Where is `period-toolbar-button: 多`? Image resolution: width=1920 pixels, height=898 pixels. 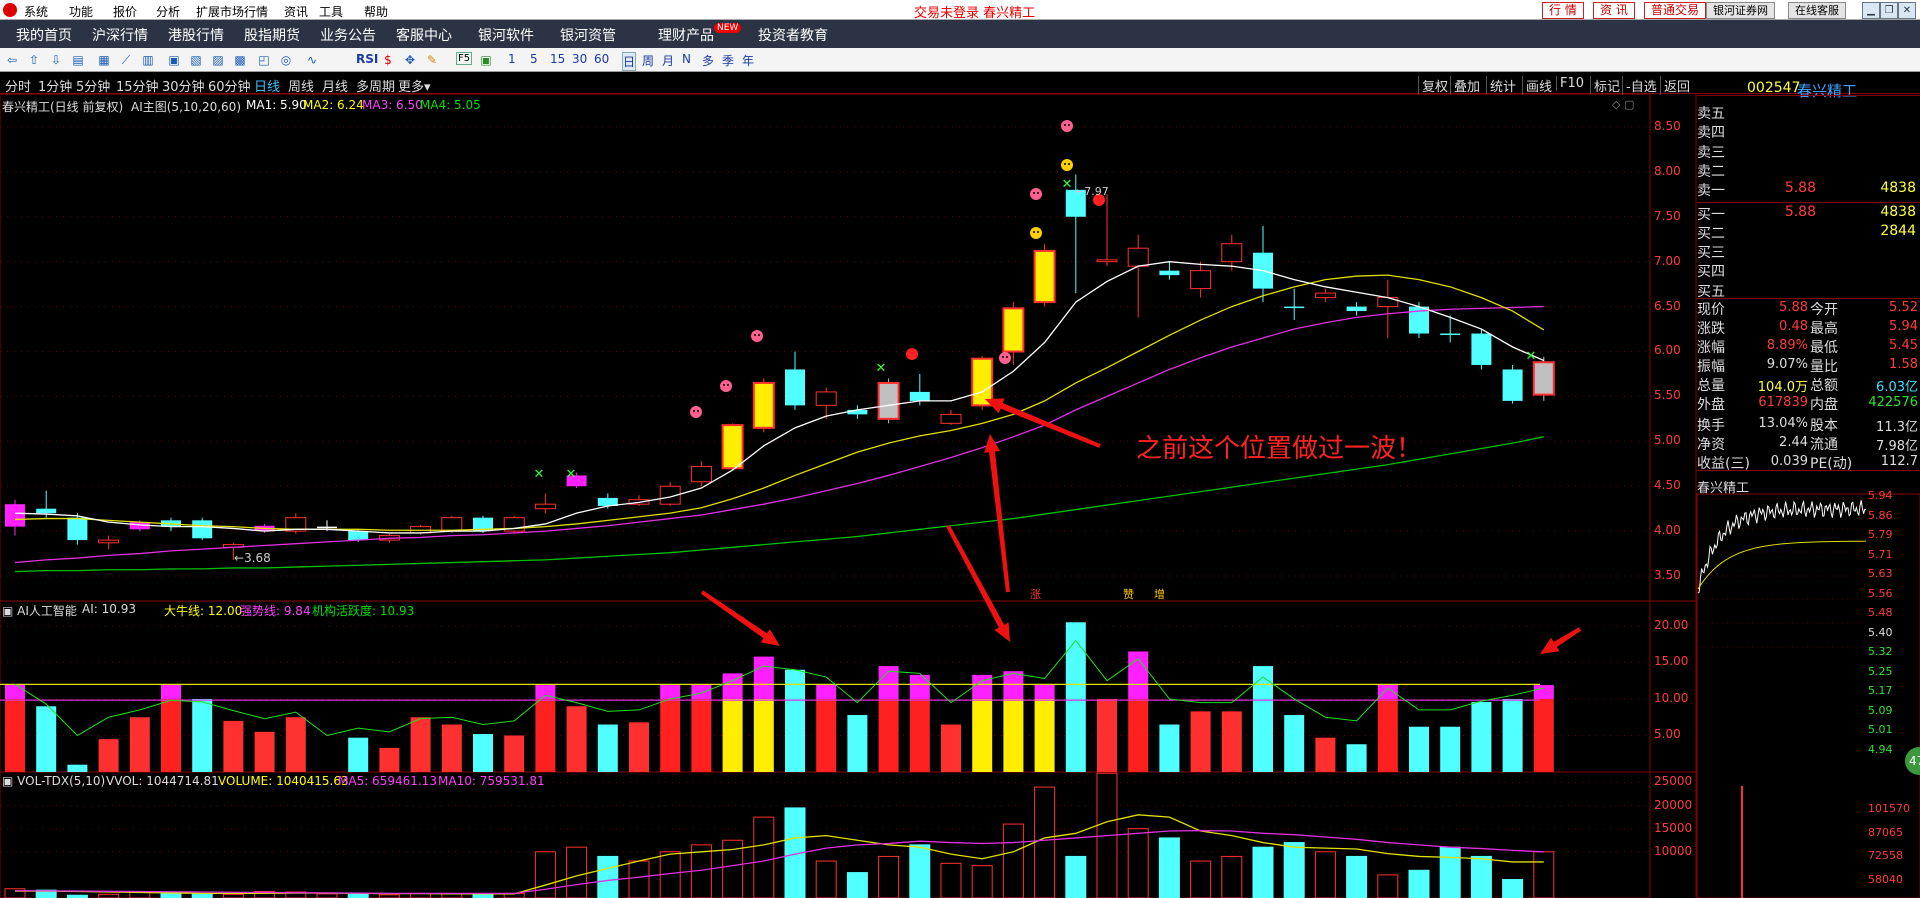 period-toolbar-button: 多 is located at coordinates (708, 60).